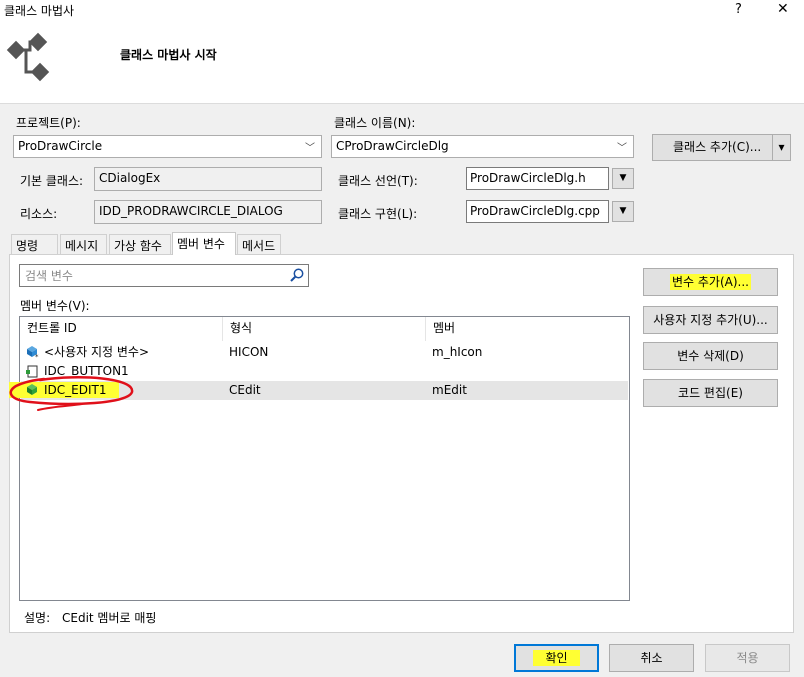 This screenshot has height=677, width=804. I want to click on class-decl-dropdown-icon: ▼, so click(623, 178).